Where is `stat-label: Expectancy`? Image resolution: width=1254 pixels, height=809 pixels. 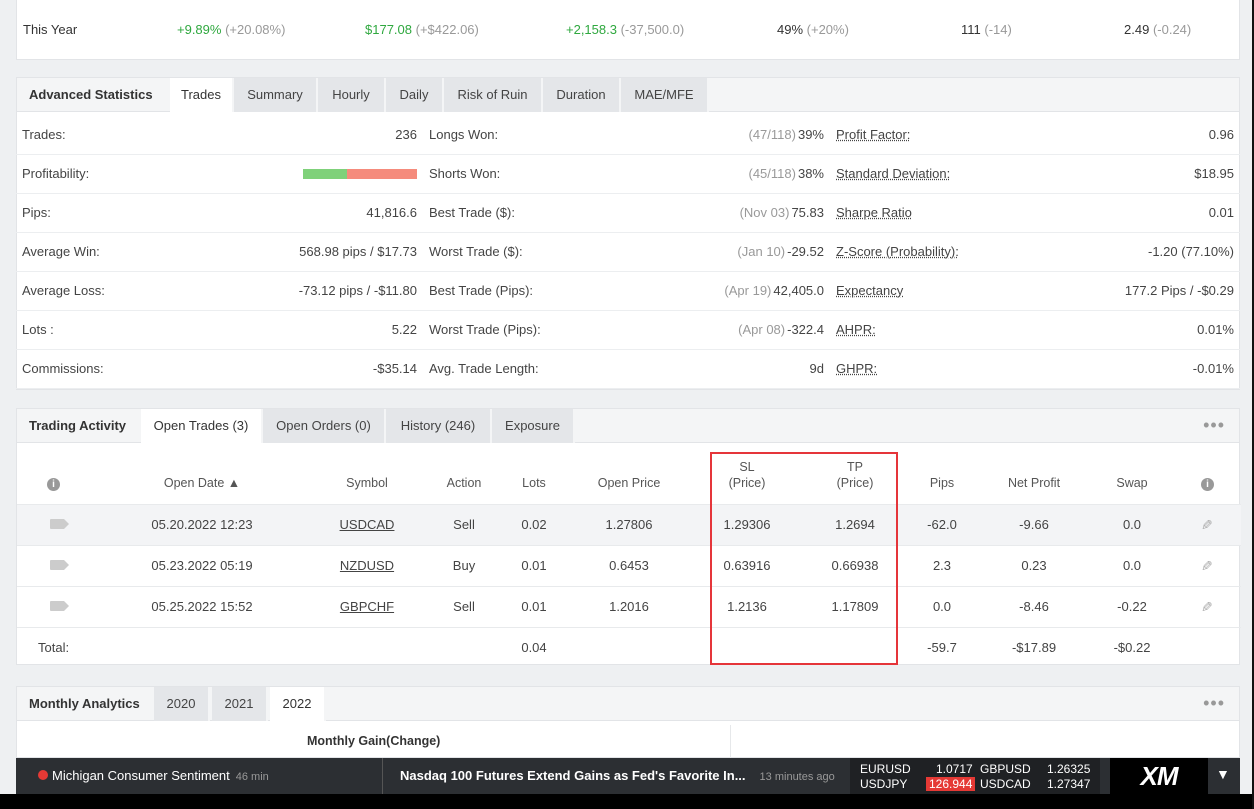 stat-label: Expectancy is located at coordinates (869, 290).